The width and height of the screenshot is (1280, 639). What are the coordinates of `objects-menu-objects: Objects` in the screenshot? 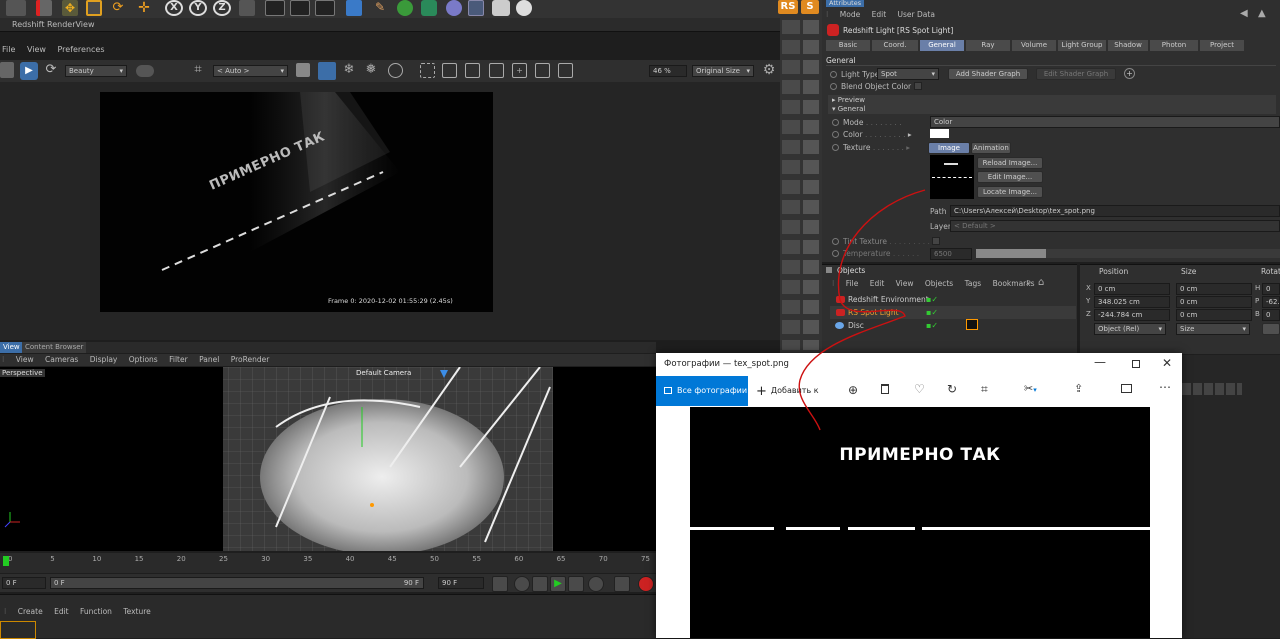 It's located at (939, 283).